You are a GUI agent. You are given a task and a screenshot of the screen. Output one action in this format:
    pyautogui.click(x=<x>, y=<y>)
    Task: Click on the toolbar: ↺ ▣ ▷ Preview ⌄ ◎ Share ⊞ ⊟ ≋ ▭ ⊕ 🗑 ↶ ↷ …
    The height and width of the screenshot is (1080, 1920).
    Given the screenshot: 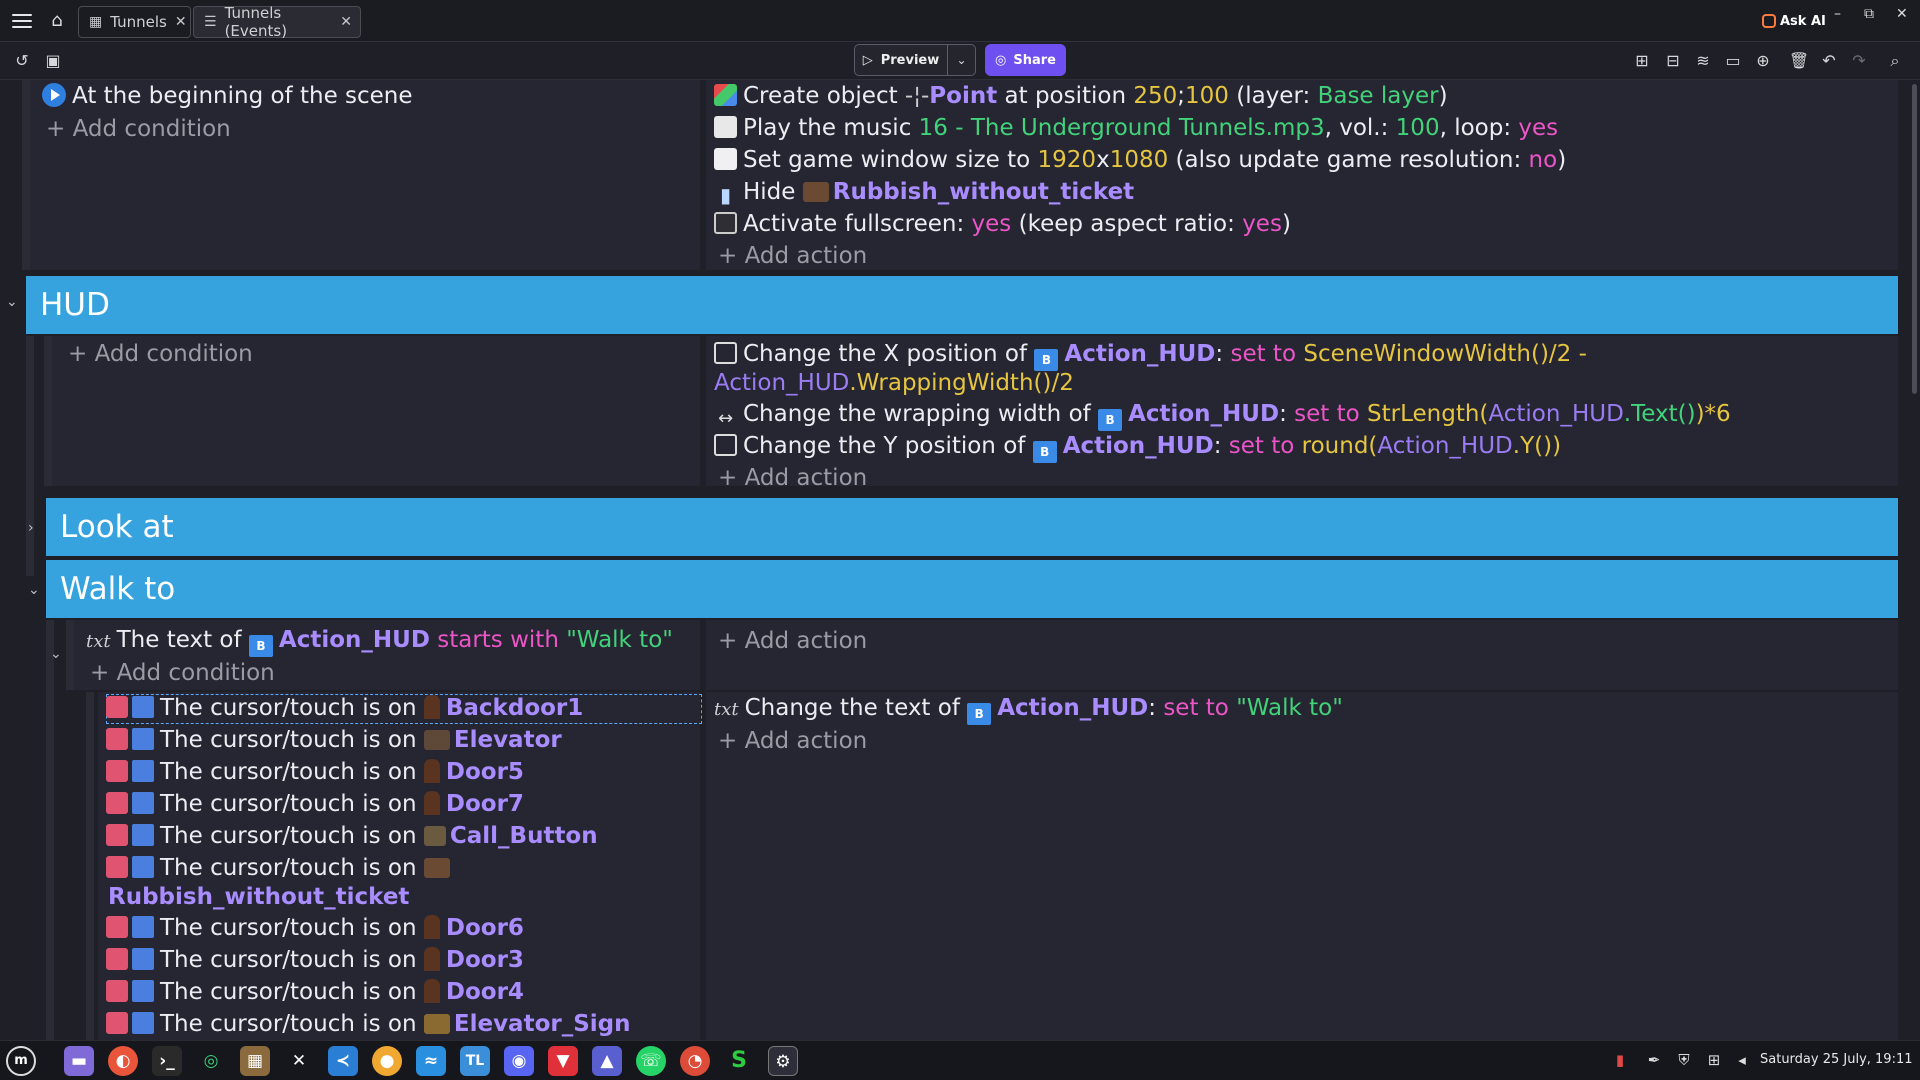 What is the action you would take?
    pyautogui.click(x=960, y=61)
    